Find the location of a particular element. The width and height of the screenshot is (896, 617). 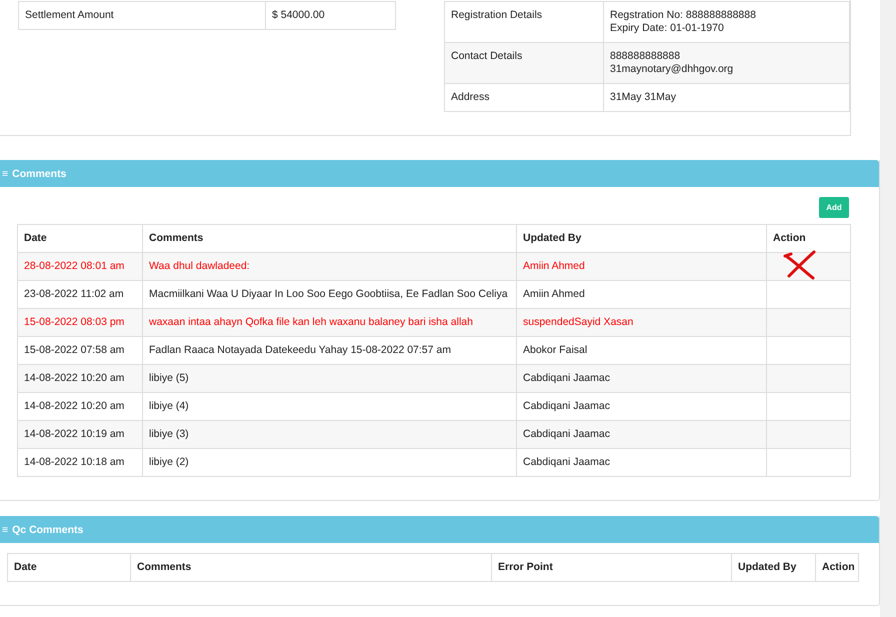

table-cell: 14-08-2022 10:18 am is located at coordinates (80, 462).